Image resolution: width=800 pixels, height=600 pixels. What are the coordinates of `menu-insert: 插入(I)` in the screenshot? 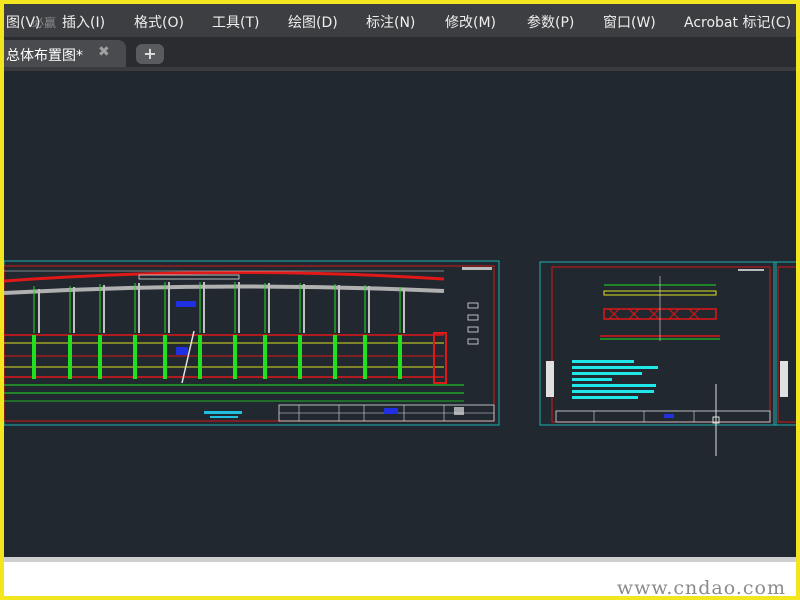 It's located at (83, 22).